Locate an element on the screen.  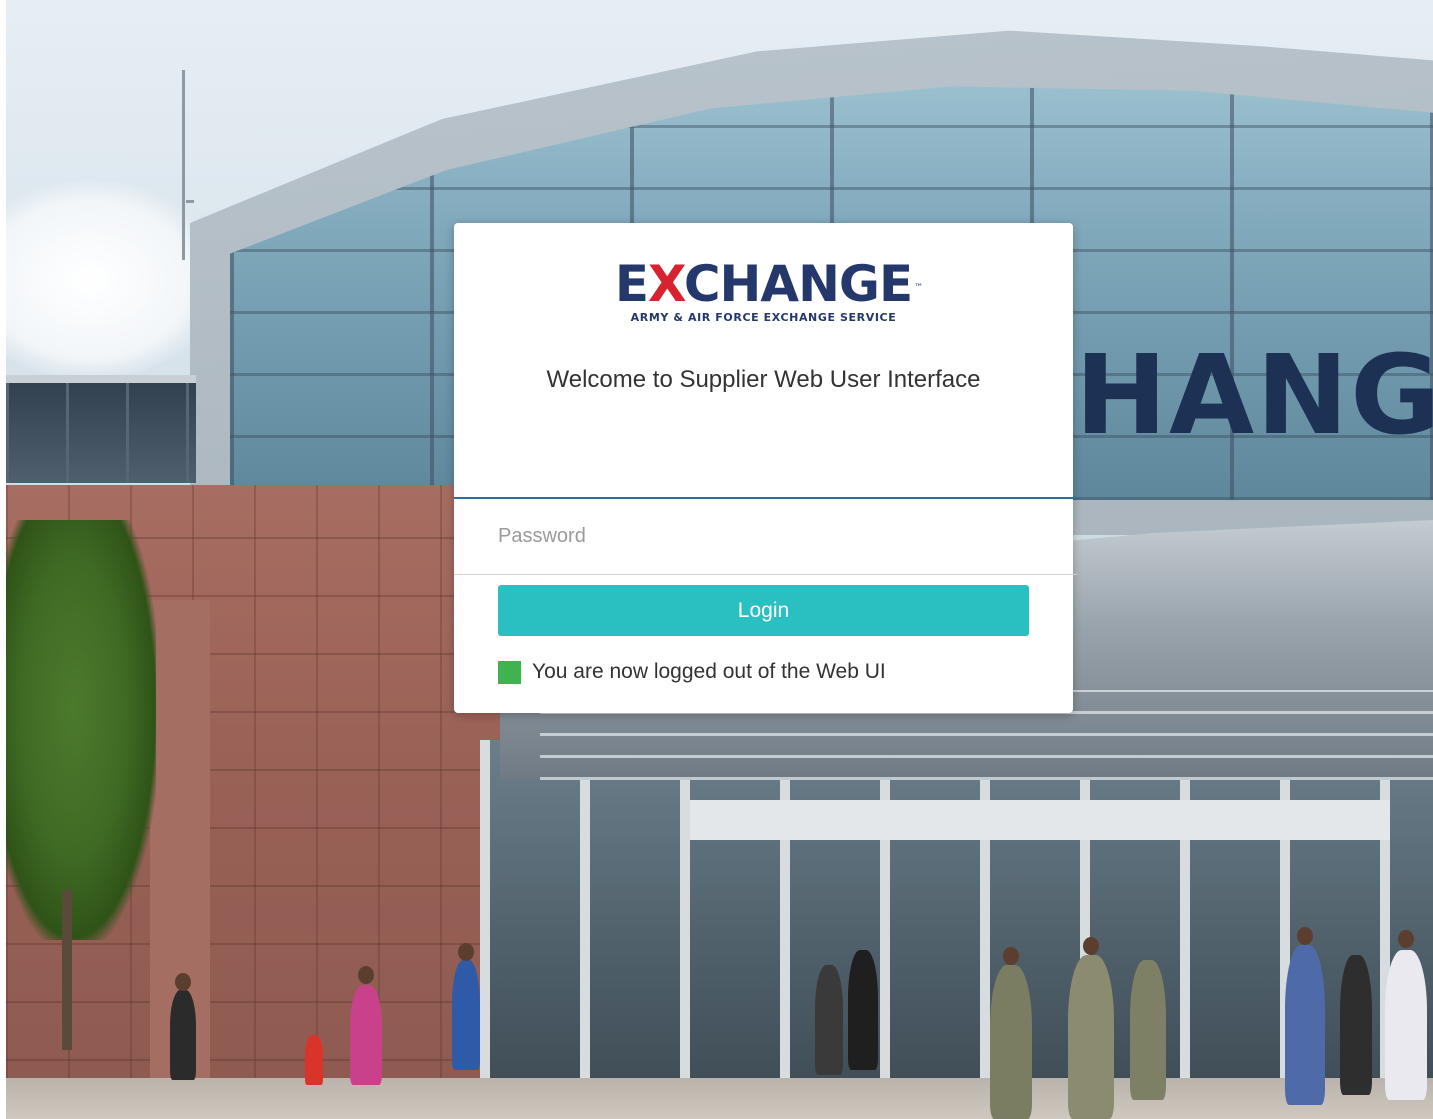
welcome-text: Welcome to Supplier Web User Interface is located at coordinates (763, 379).